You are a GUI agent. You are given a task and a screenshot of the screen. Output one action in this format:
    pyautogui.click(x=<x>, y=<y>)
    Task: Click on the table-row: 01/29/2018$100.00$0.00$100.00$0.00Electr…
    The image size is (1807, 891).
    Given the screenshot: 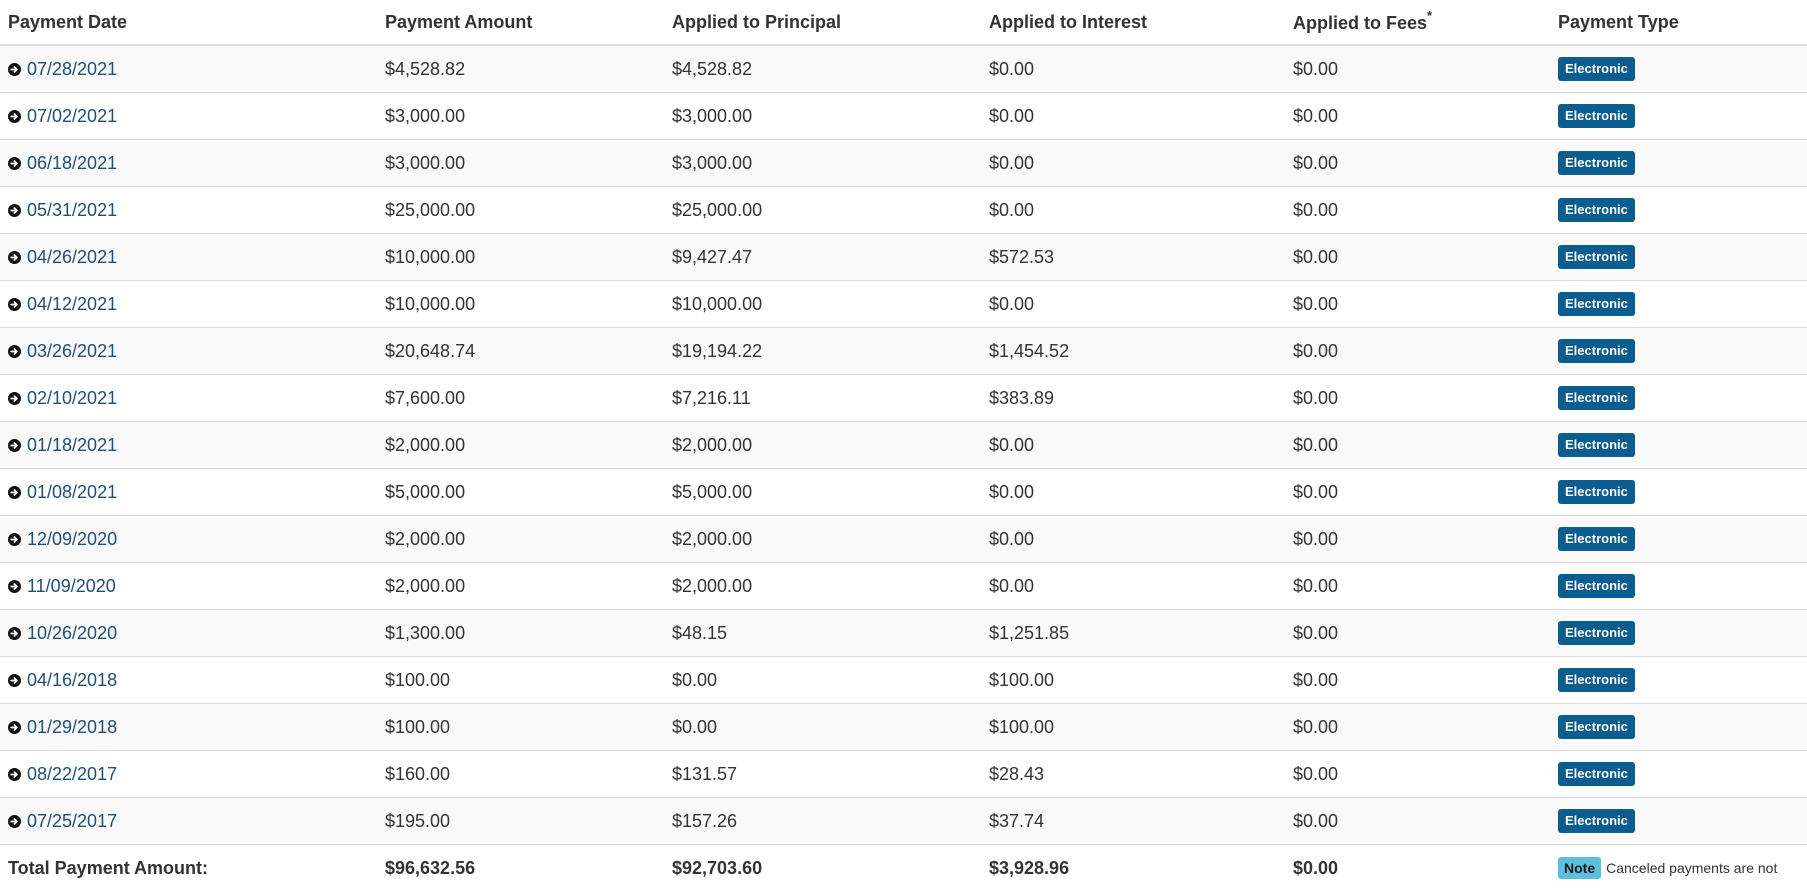 What is the action you would take?
    pyautogui.click(x=903, y=727)
    